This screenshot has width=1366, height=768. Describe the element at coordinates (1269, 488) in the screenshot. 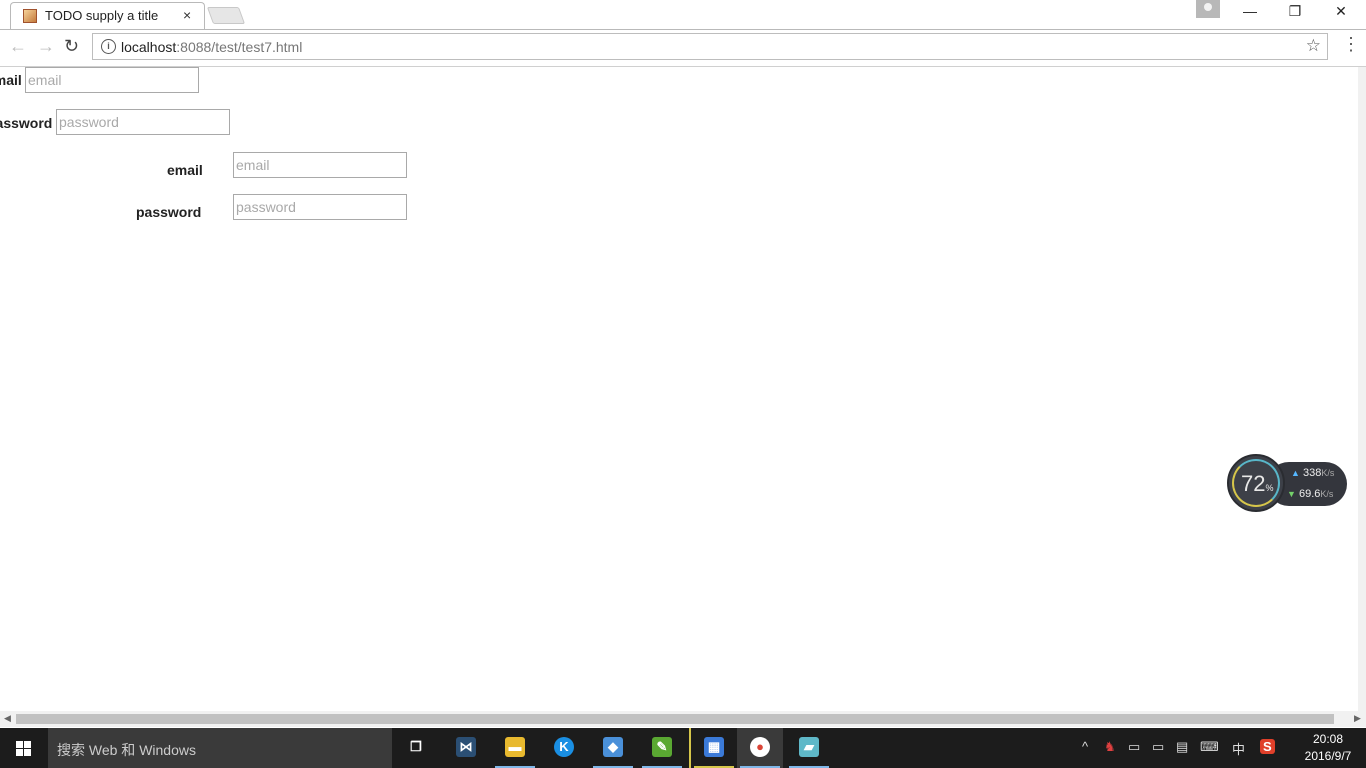

I see `usage-percent-unit: %` at that location.